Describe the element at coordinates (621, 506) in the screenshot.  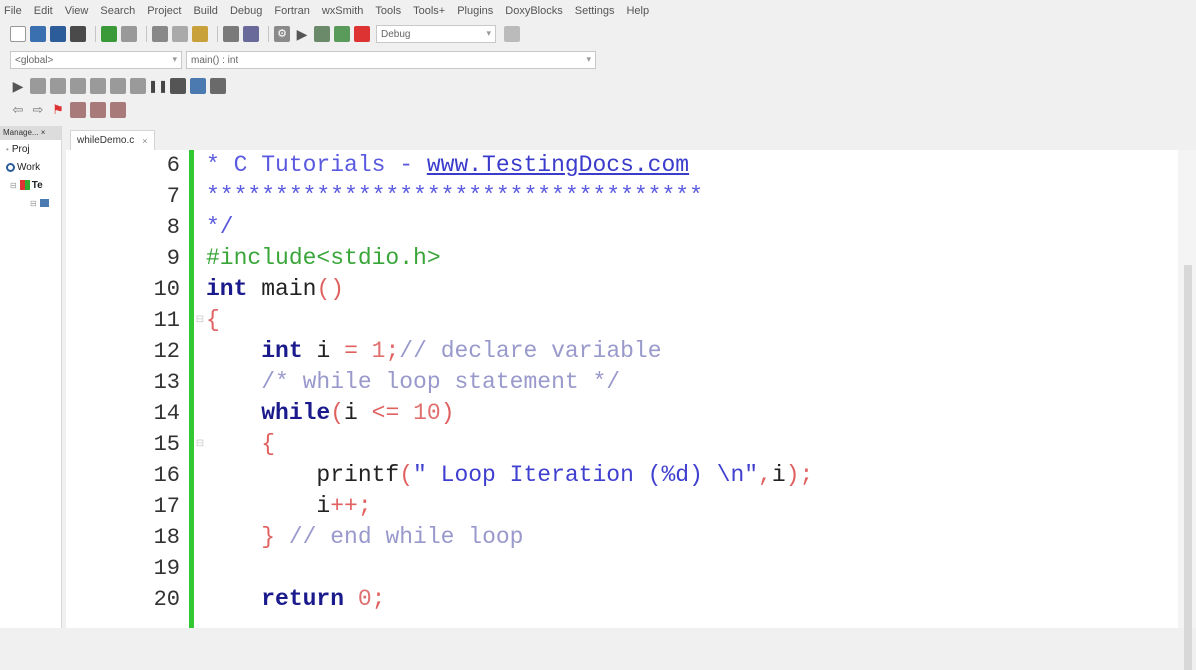
I see `code-line: 17 i++;` at that location.